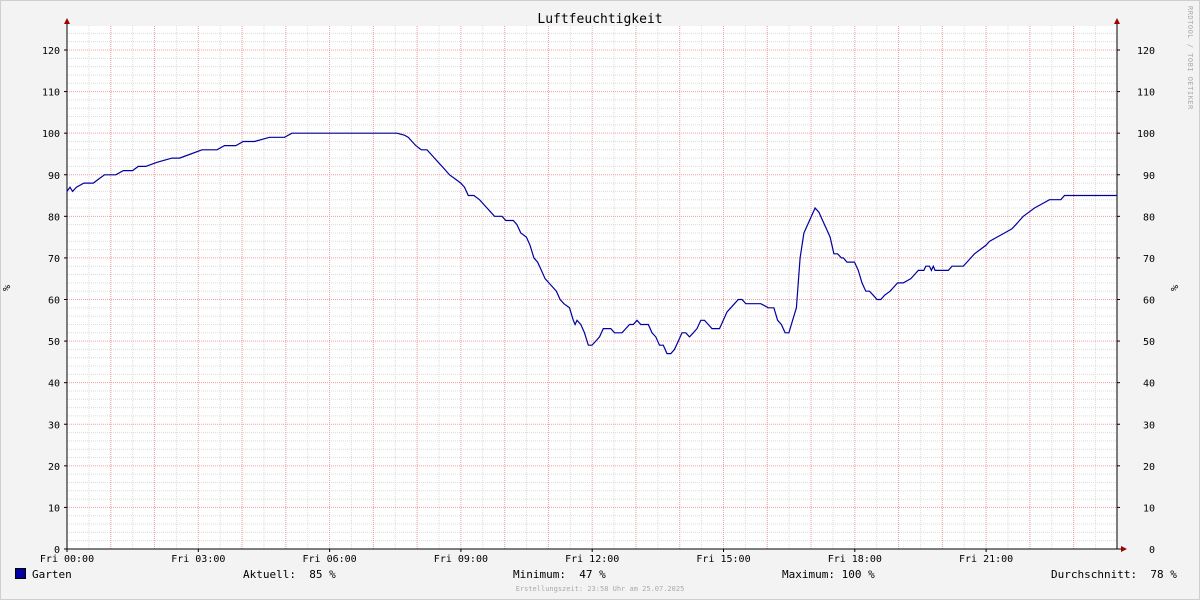  Describe the element at coordinates (54, 342) in the screenshot. I see `y-tick-label-left: 50` at that location.